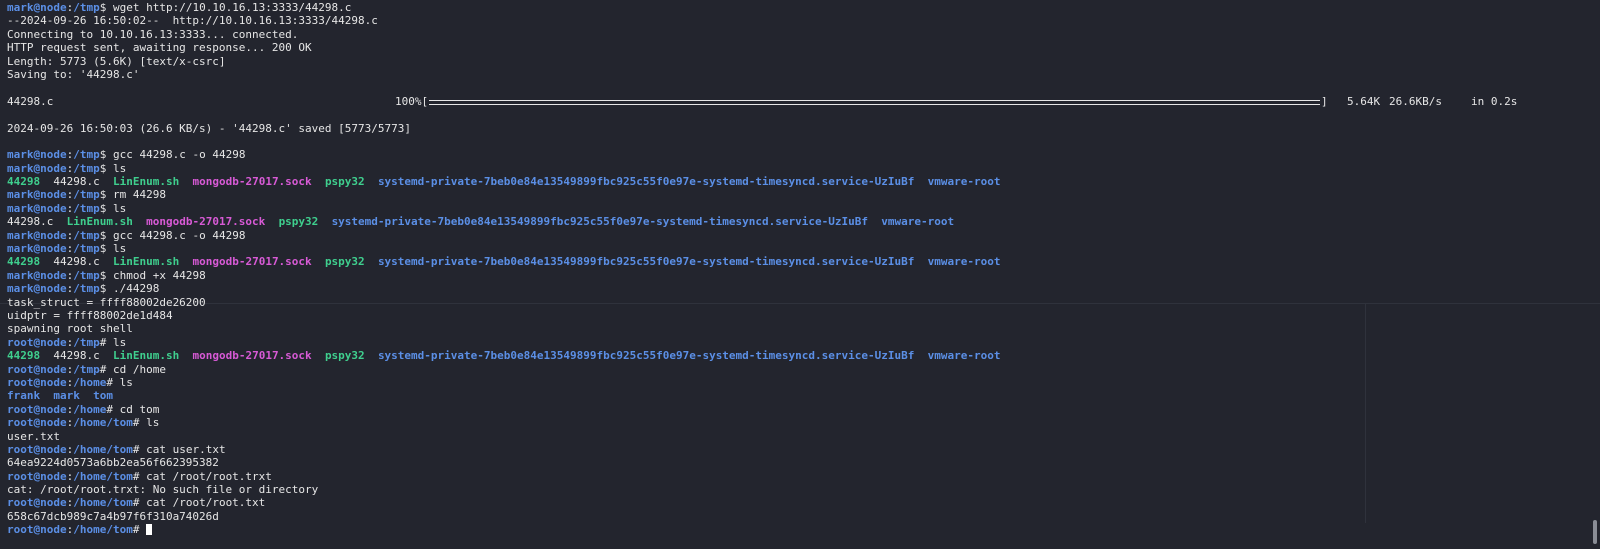 This screenshot has width=1600, height=549. I want to click on executable-file: pspy32, so click(298, 222).